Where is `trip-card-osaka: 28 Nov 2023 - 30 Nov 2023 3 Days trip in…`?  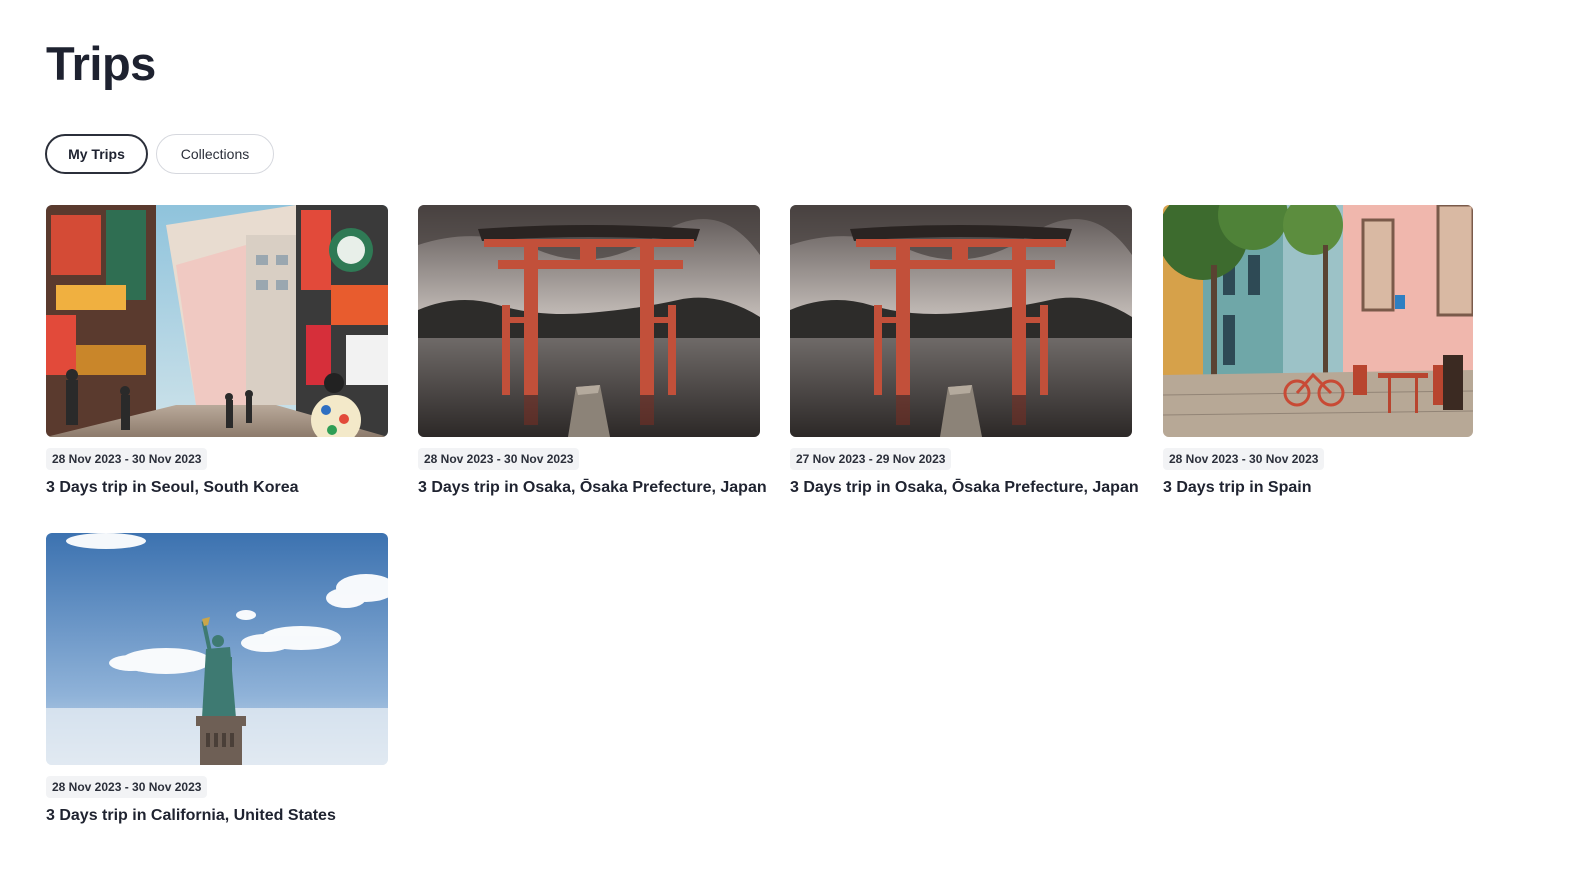
trip-card-osaka: 28 Nov 2023 - 30 Nov 2023 3 Days trip in… is located at coordinates (592, 351).